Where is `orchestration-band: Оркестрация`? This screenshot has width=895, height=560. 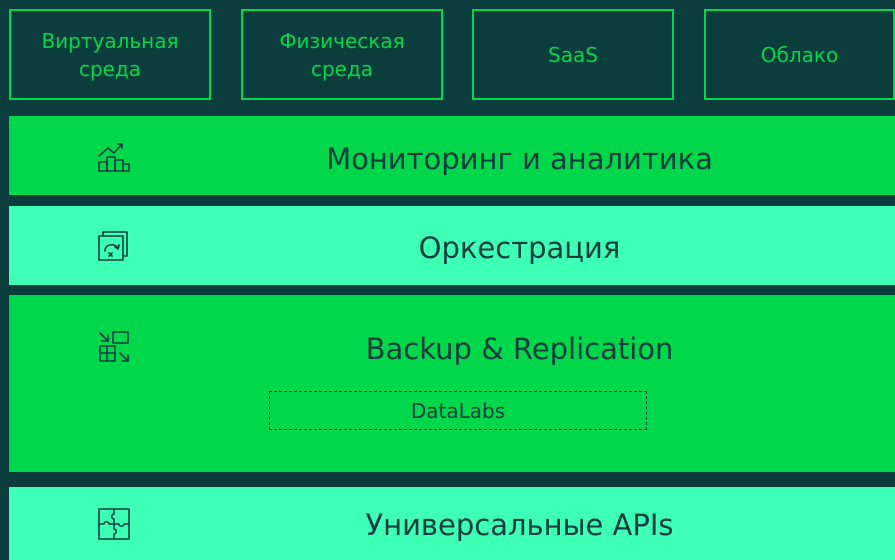 orchestration-band: Оркестрация is located at coordinates (452, 245).